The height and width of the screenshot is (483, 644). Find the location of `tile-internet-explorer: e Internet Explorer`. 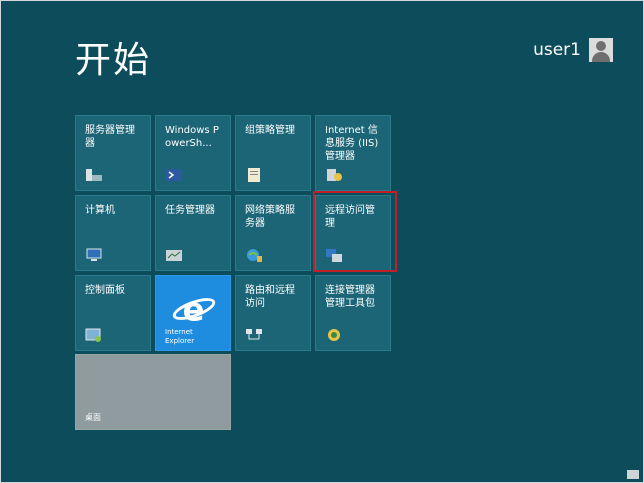

tile-internet-explorer: e Internet Explorer is located at coordinates (193, 313).